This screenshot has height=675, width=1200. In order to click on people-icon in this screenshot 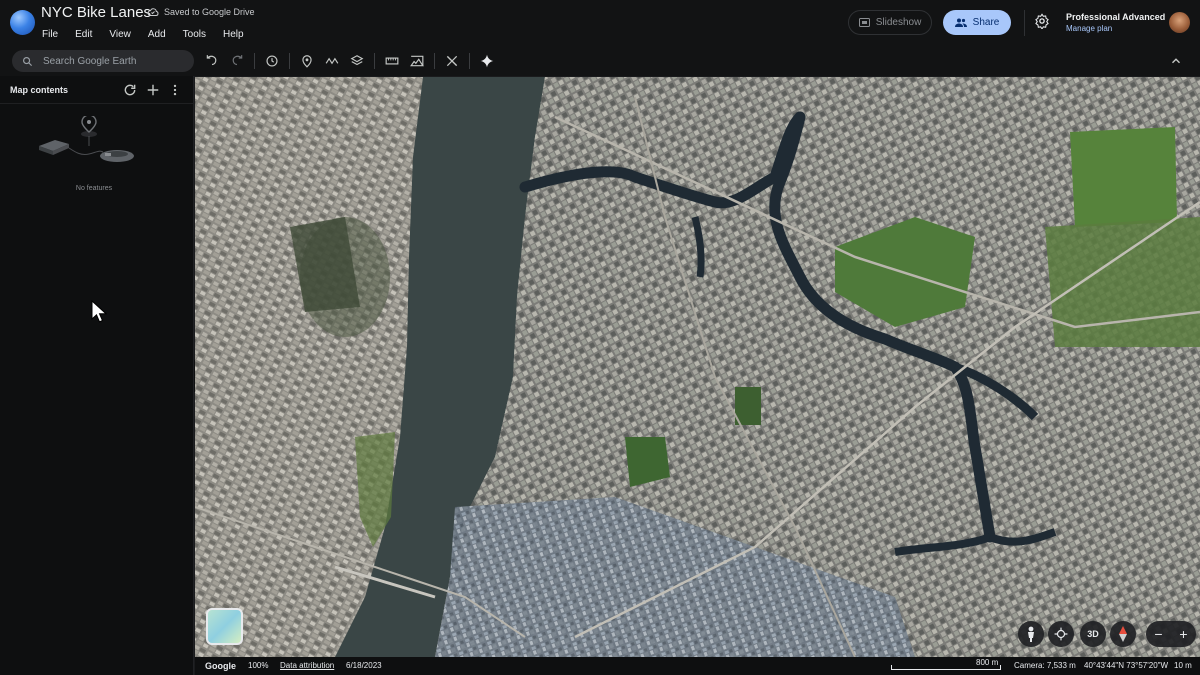, I will do `click(960, 22)`.